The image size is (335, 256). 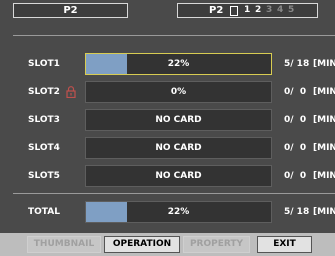 I want to click on total-divider, so click(x=174, y=193).